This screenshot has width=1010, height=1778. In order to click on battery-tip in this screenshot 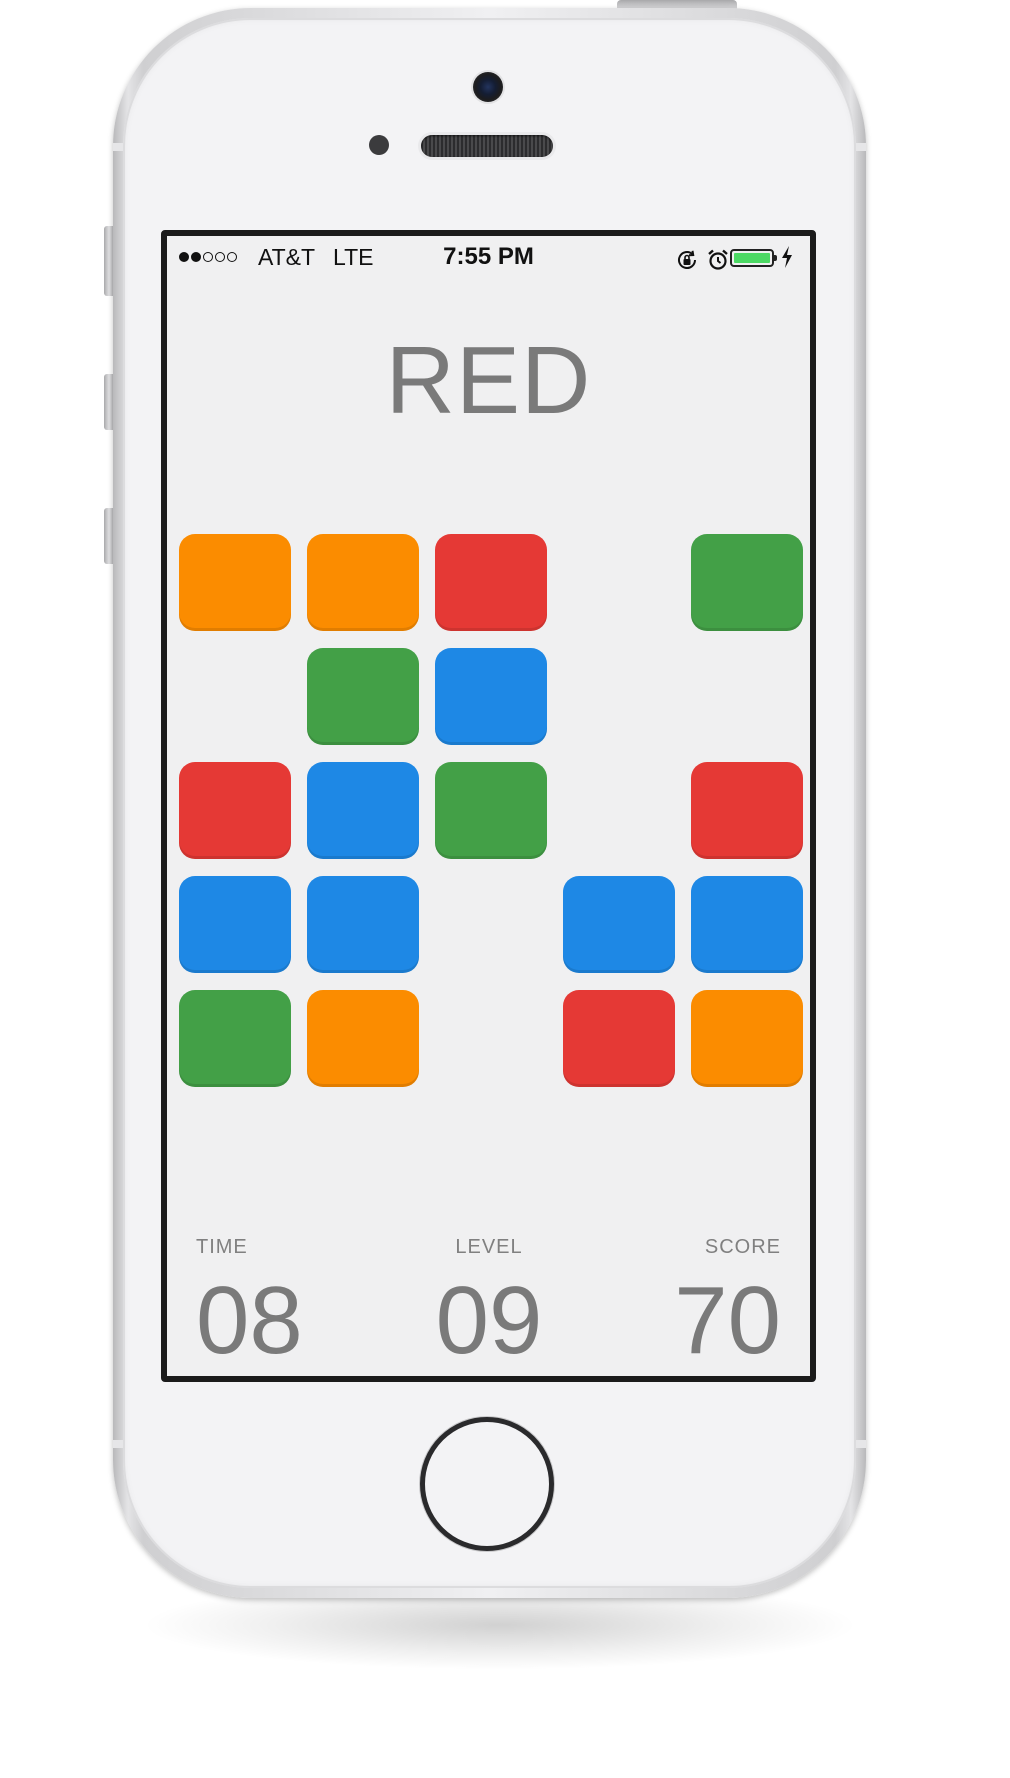, I will do `click(775, 258)`.